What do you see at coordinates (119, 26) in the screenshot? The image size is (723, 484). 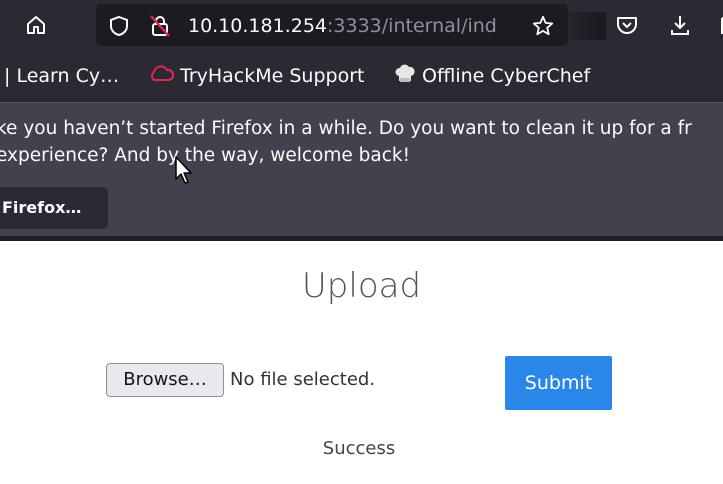 I see `shield-icon` at bounding box center [119, 26].